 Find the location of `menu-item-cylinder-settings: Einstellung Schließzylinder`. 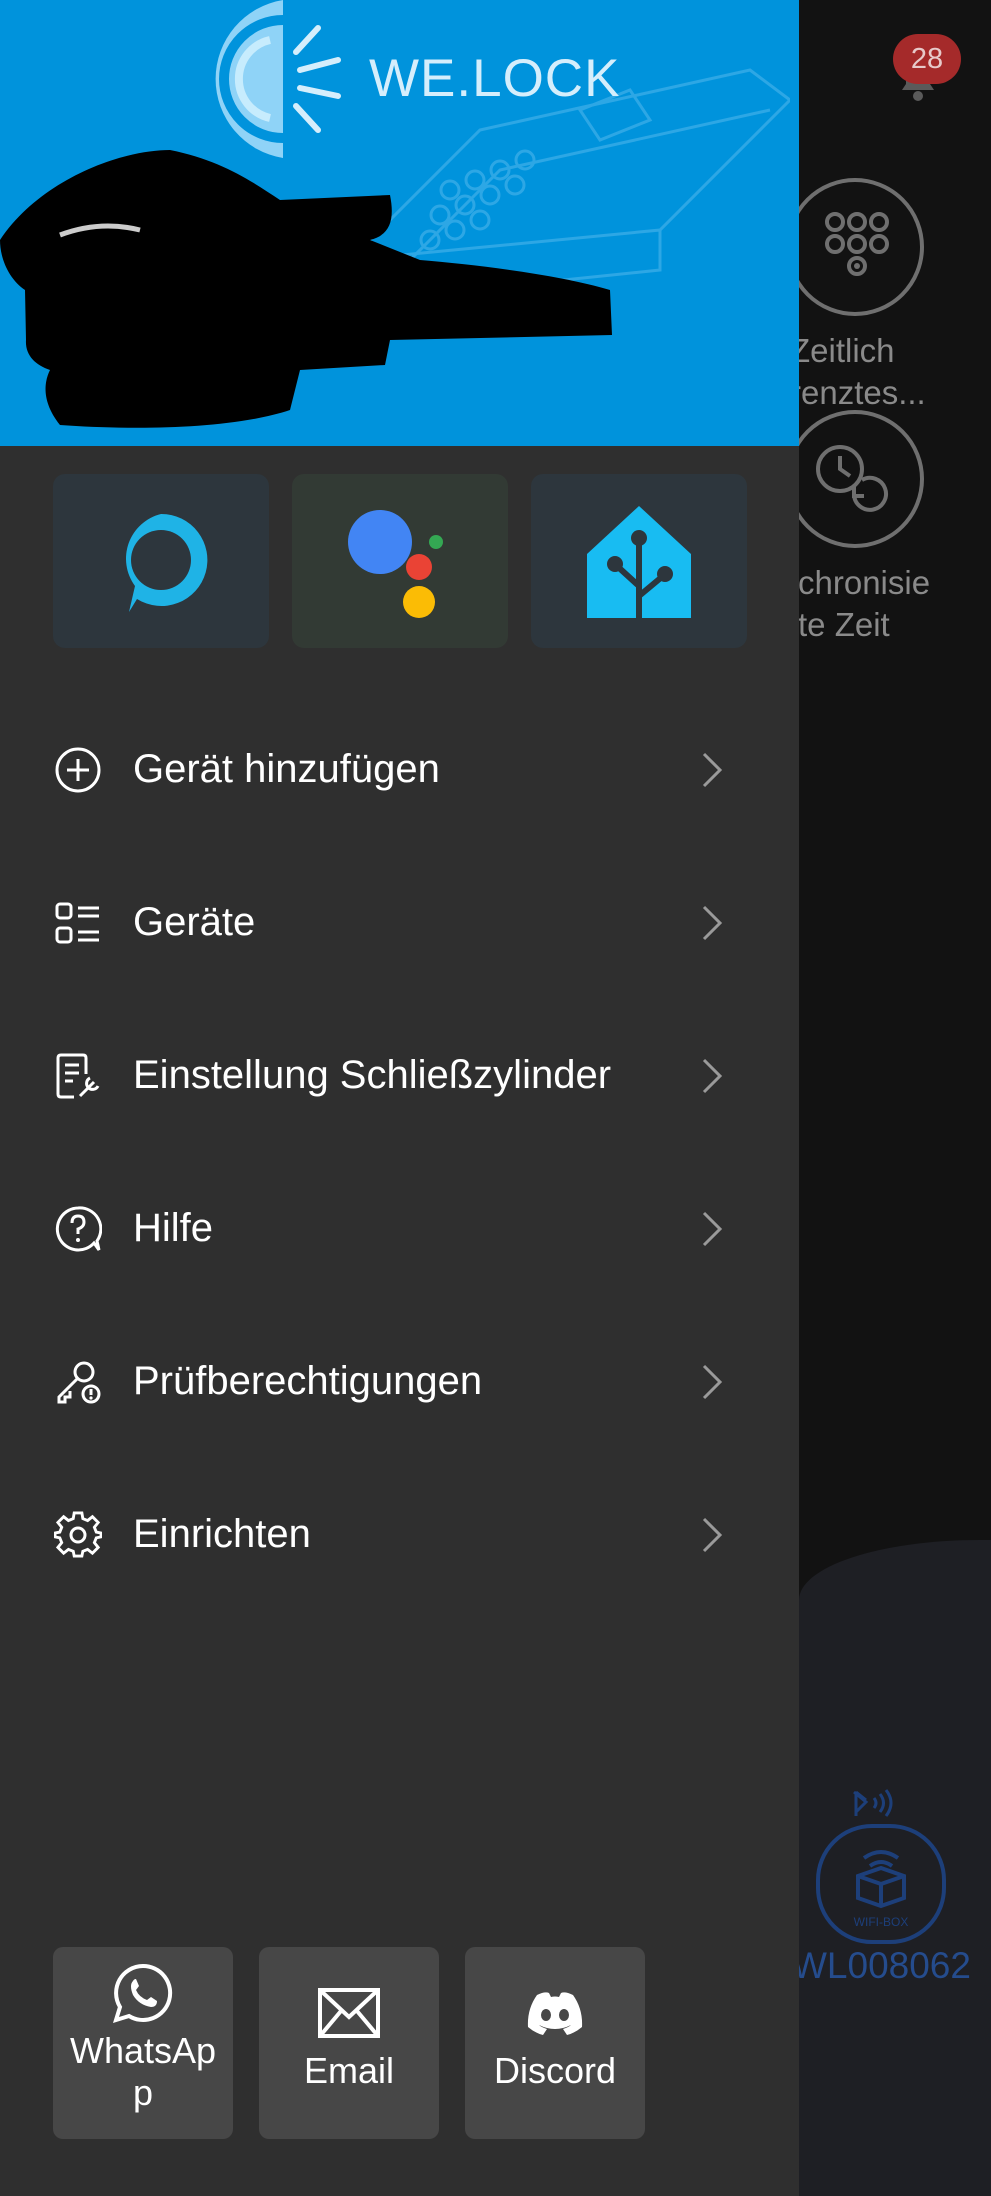

menu-item-cylinder-settings: Einstellung Schließzylinder is located at coordinates (399, 1072).